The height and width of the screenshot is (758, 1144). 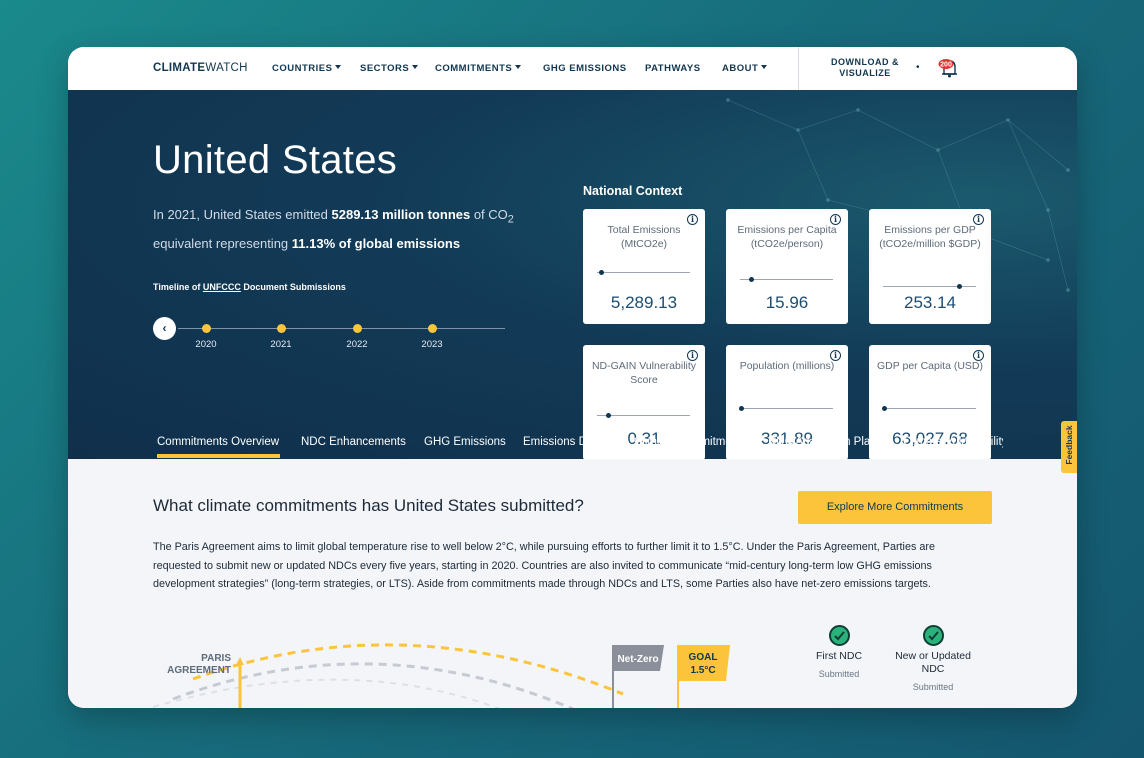 What do you see at coordinates (302, 68) in the screenshot?
I see `nav-countries-label: COUNTRIES` at bounding box center [302, 68].